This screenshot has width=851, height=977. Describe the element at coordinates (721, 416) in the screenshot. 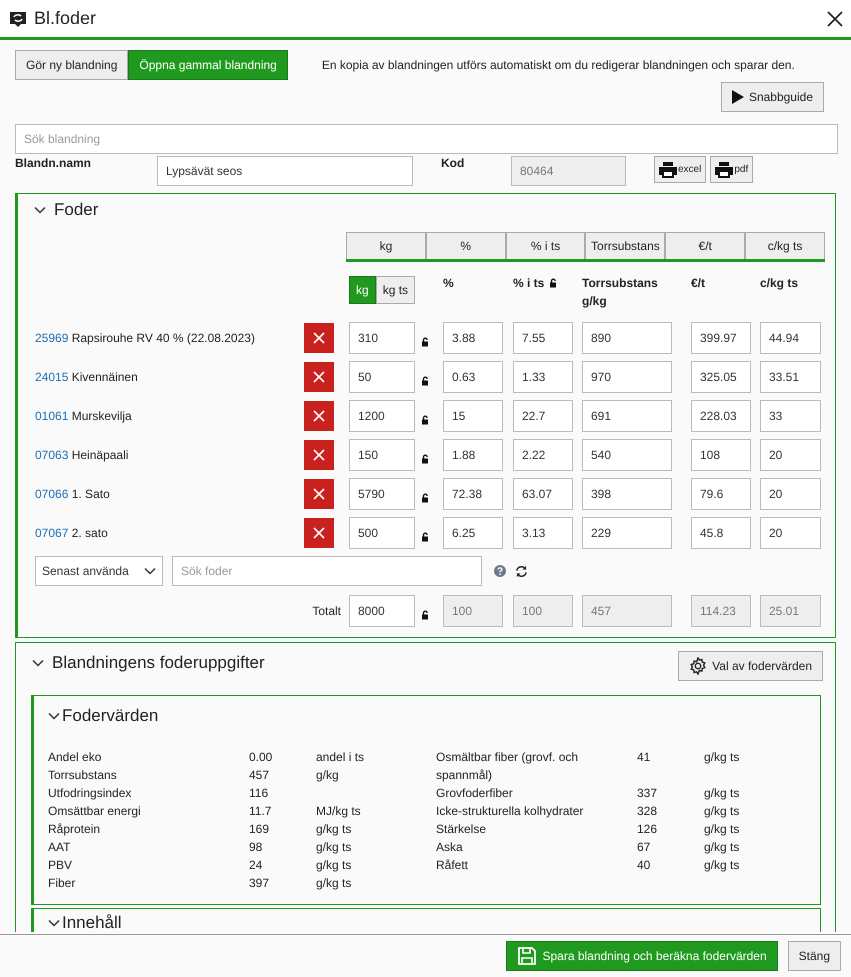

I see `number-field: 228.03` at that location.